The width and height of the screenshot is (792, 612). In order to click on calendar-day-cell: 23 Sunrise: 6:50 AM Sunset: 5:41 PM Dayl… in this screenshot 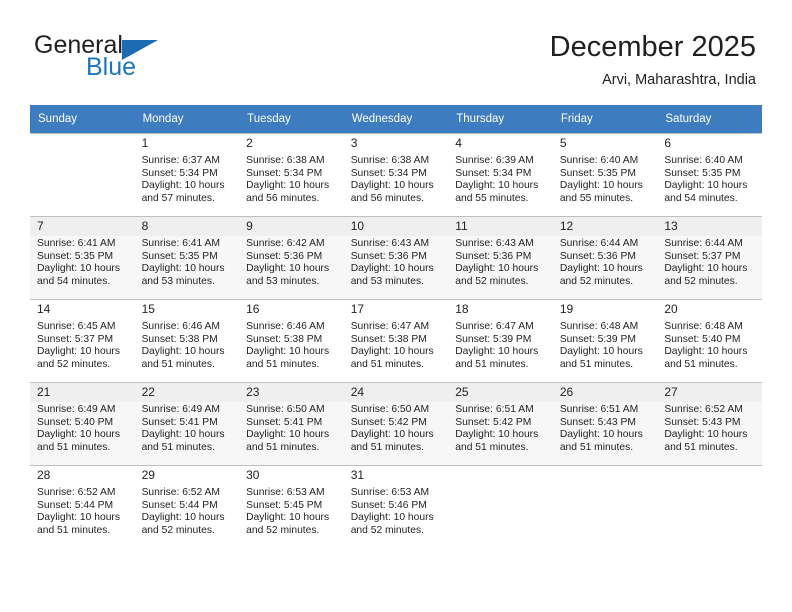, I will do `click(291, 424)`.